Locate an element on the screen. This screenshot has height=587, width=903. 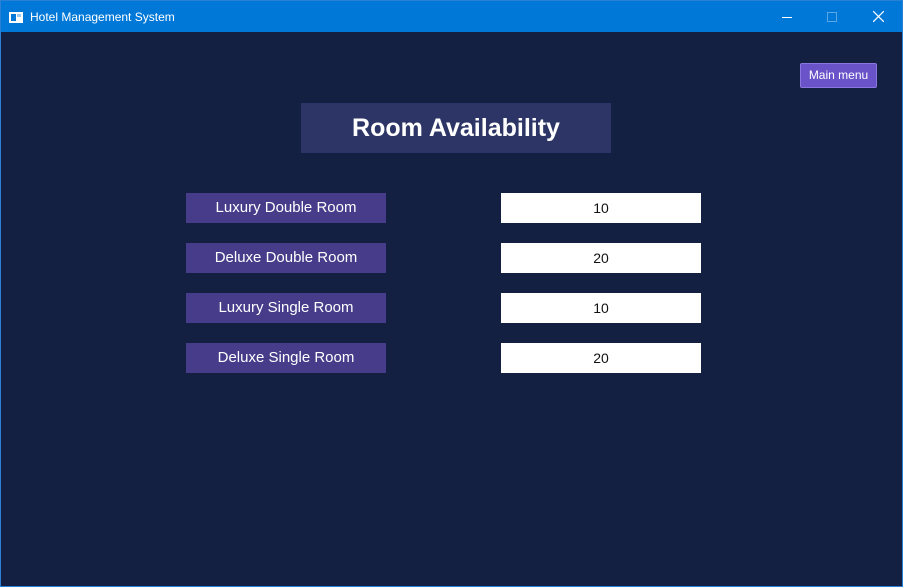
room-count-deluxe-double: 20 is located at coordinates (601, 258).